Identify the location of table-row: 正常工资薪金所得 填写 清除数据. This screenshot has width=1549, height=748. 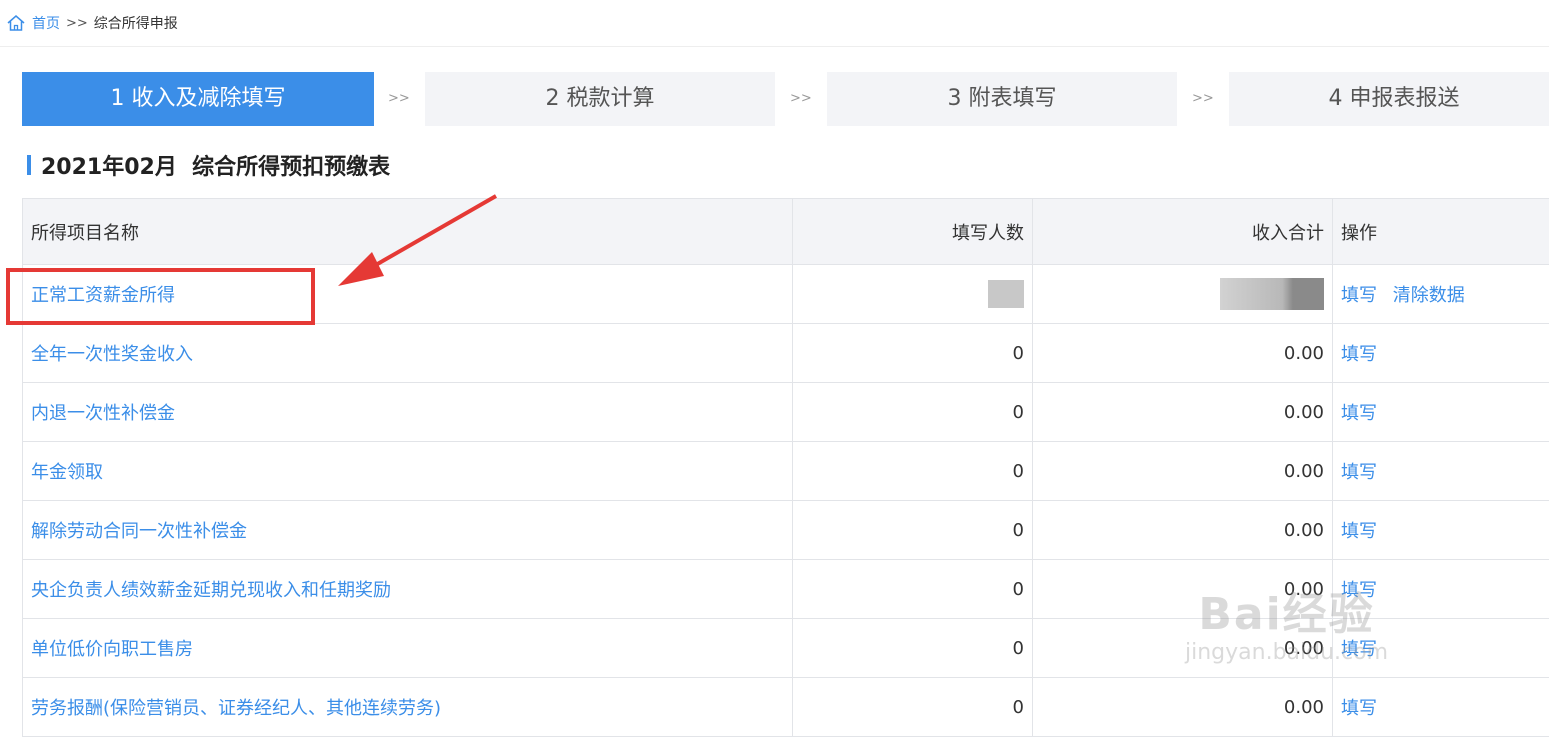
(785, 294).